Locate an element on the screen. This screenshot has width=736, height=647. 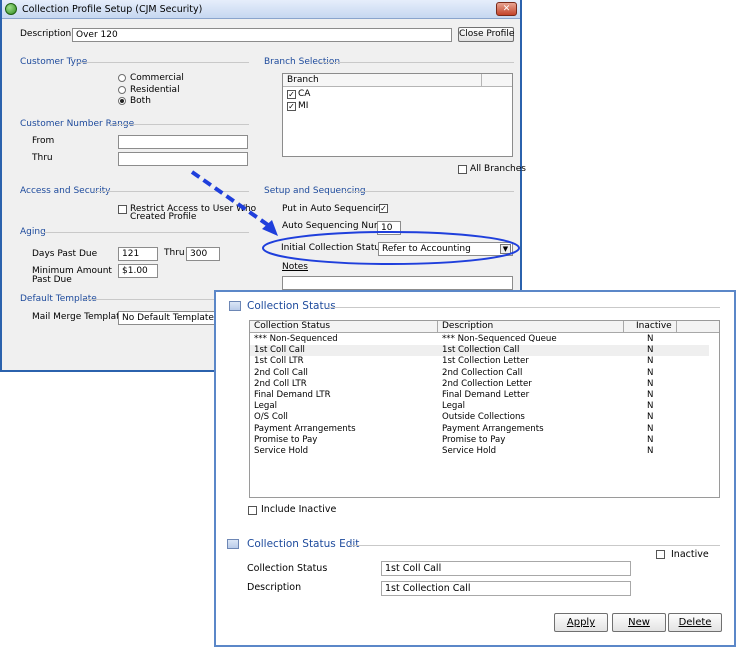
apply-button: Apply is located at coordinates (581, 622).